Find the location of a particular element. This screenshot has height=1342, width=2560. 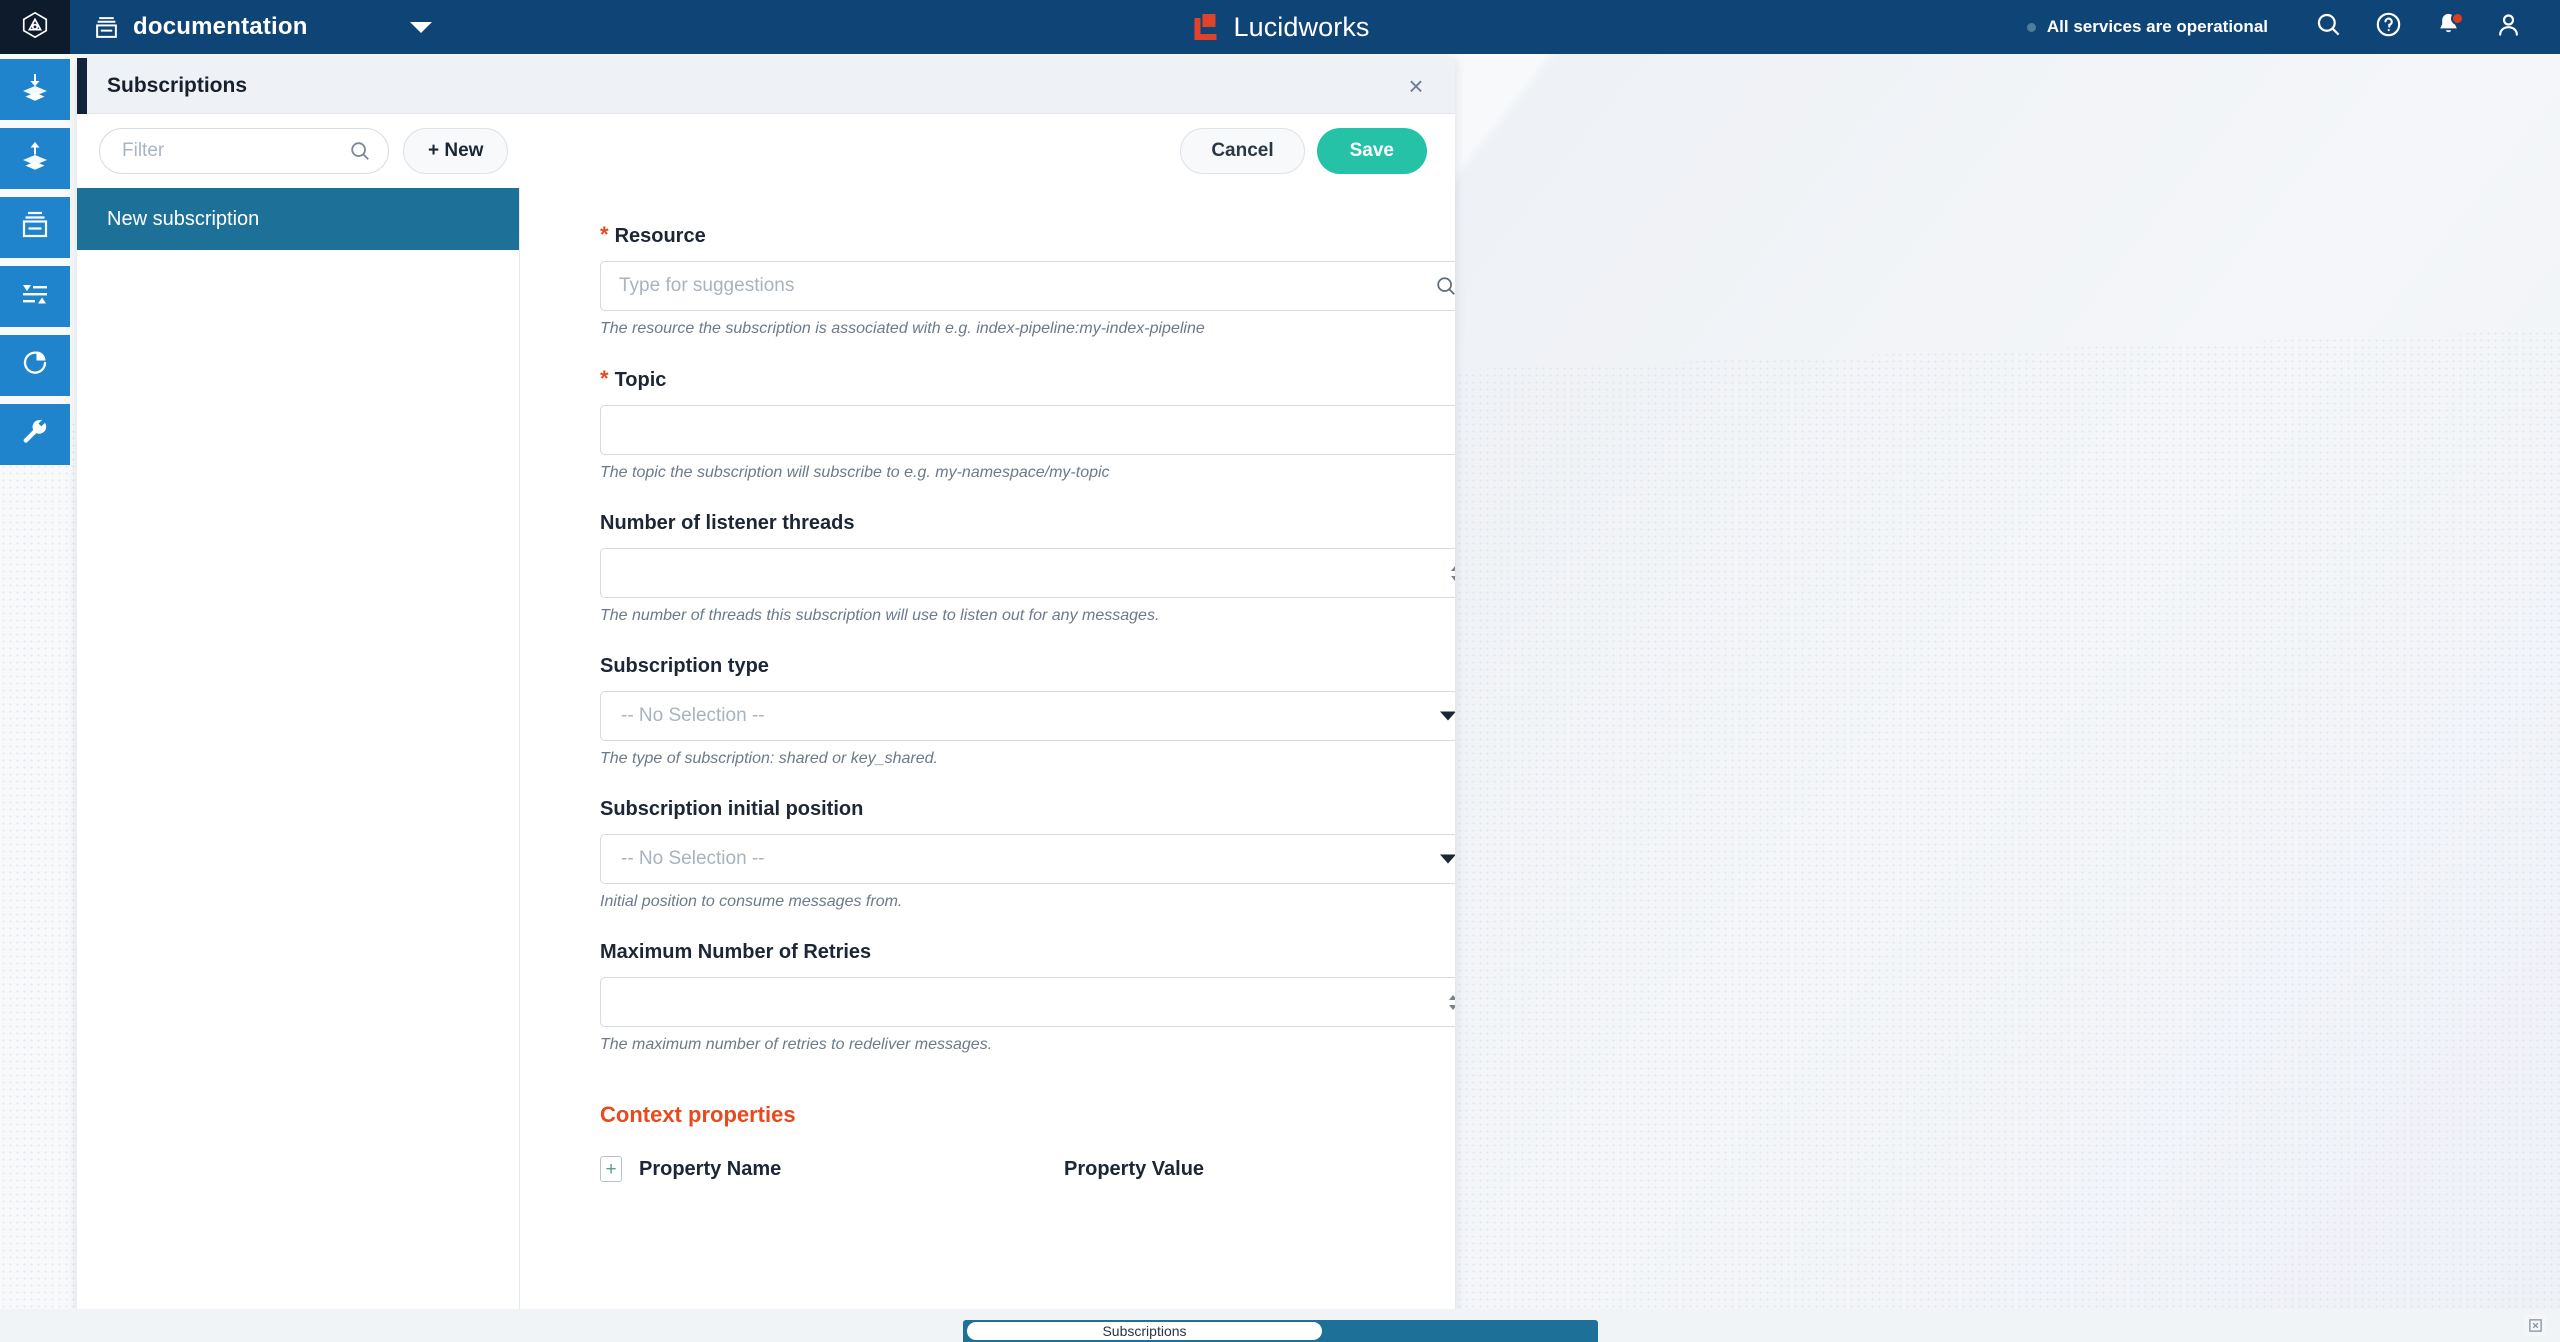

sidebar-item-collections is located at coordinates (35, 227).